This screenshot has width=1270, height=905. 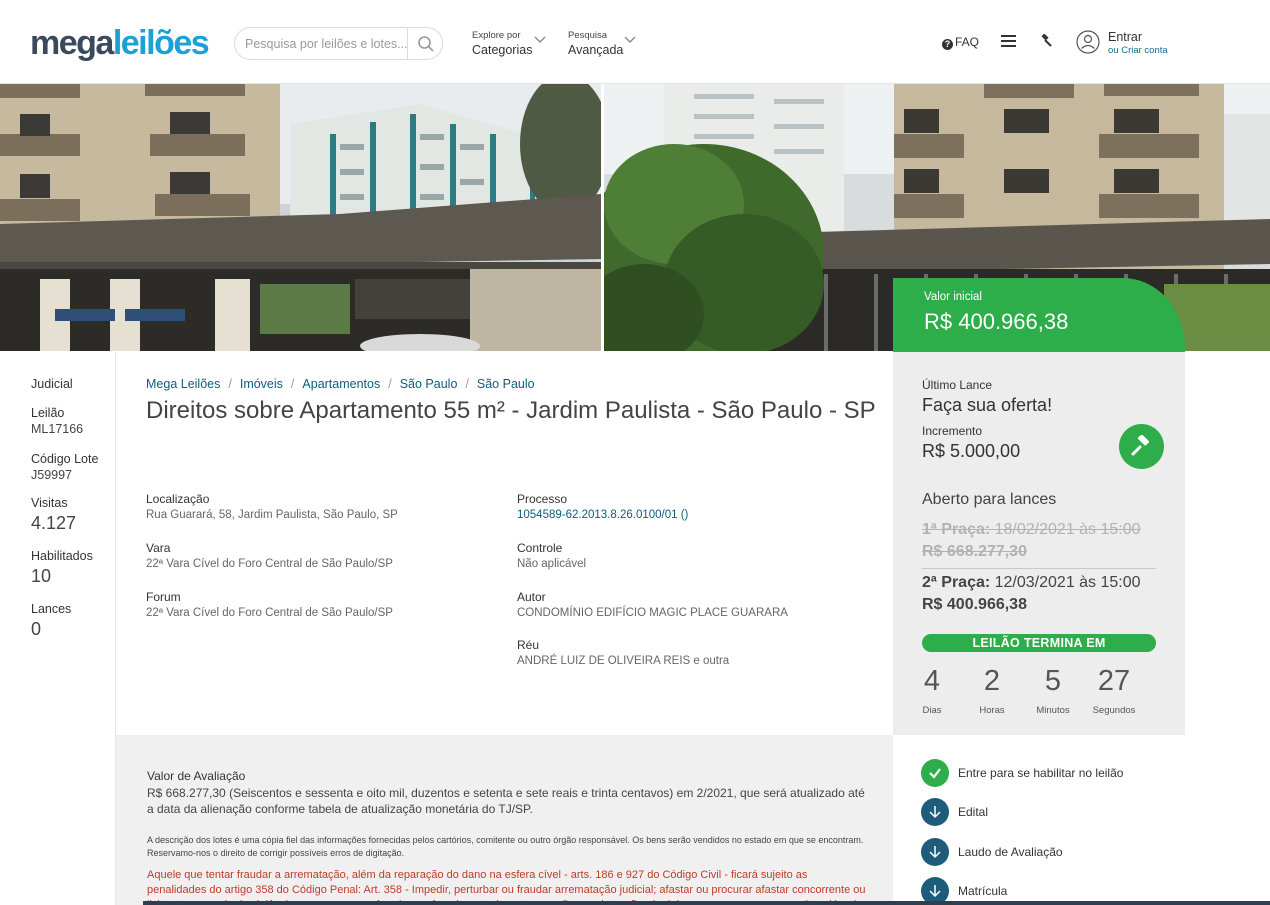 I want to click on login-link: Entrar ou Criar conta, so click(x=1138, y=43).